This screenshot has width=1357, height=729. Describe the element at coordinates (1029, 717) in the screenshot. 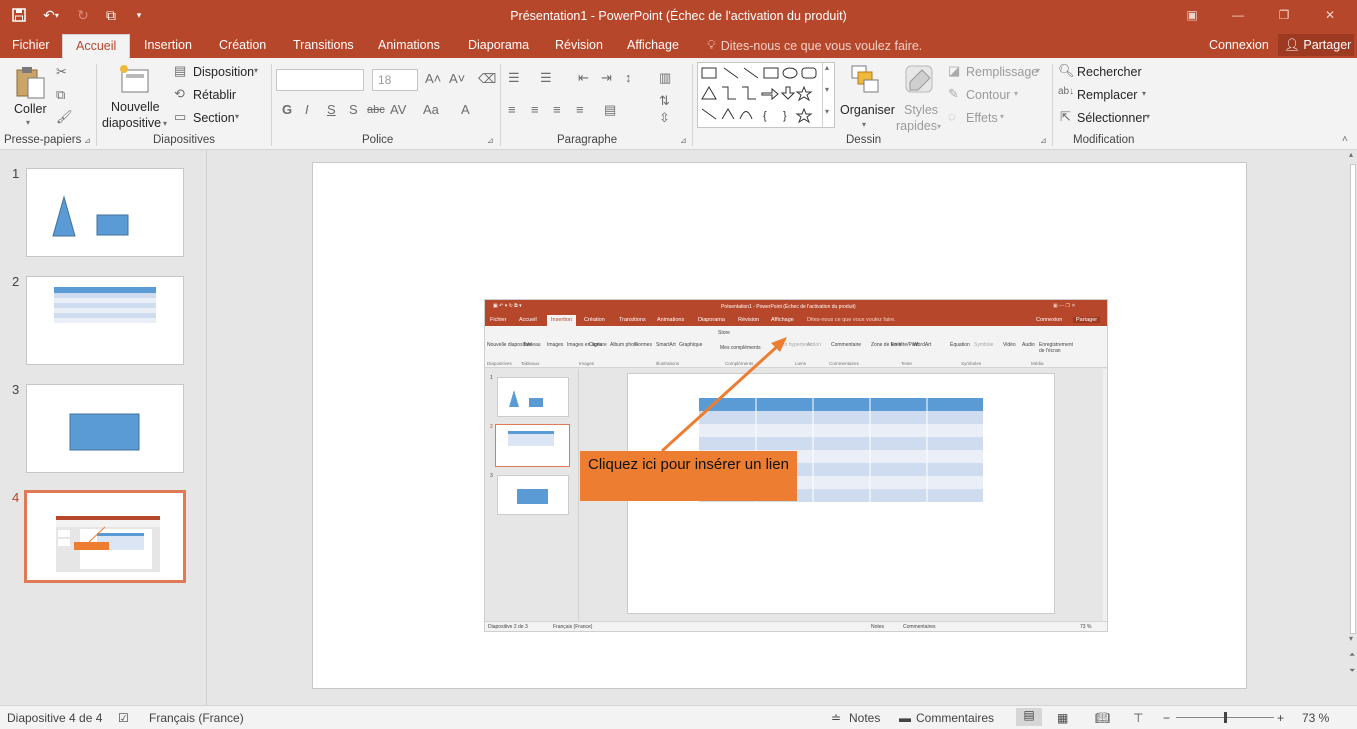

I see `normal-view-icon: ▤` at that location.